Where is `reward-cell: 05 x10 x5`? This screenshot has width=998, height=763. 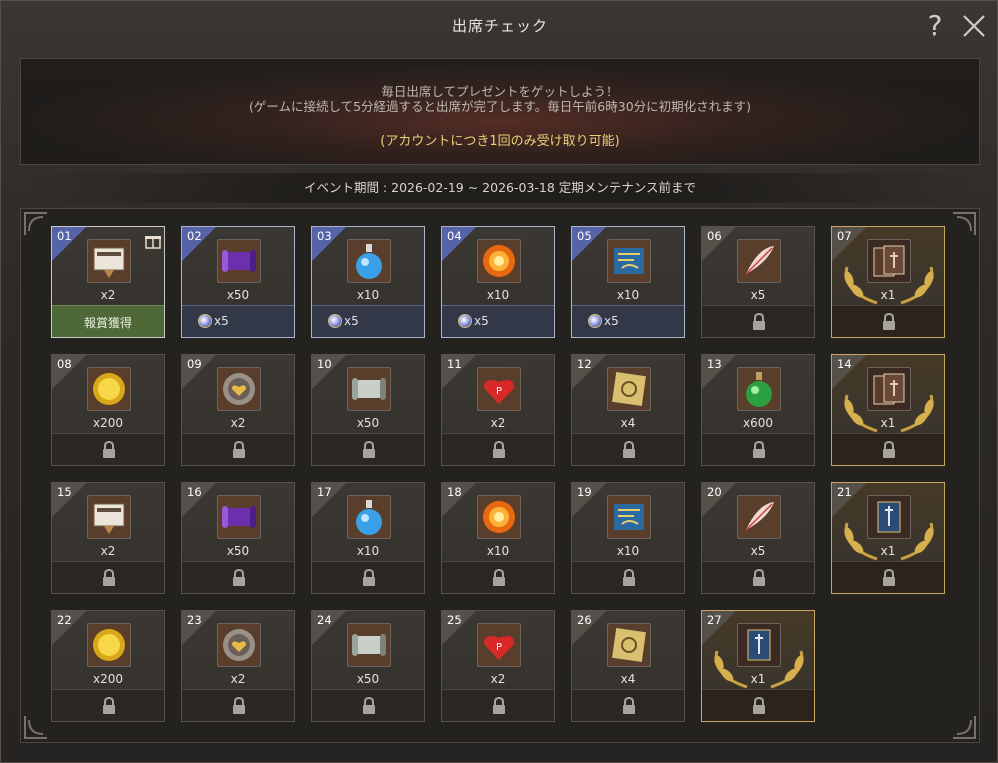
reward-cell: 05 x10 x5 is located at coordinates (628, 282).